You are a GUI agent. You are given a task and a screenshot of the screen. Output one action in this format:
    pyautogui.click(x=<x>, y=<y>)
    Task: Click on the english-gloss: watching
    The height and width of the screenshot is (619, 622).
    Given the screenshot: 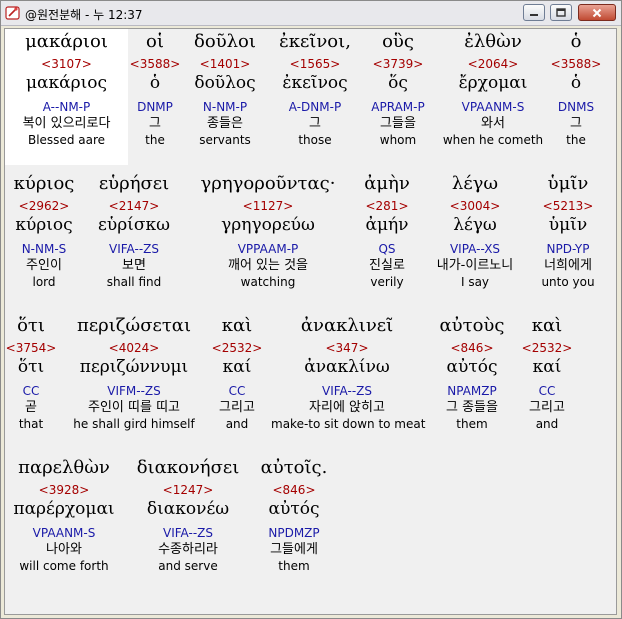 What is the action you would take?
    pyautogui.click(x=268, y=282)
    